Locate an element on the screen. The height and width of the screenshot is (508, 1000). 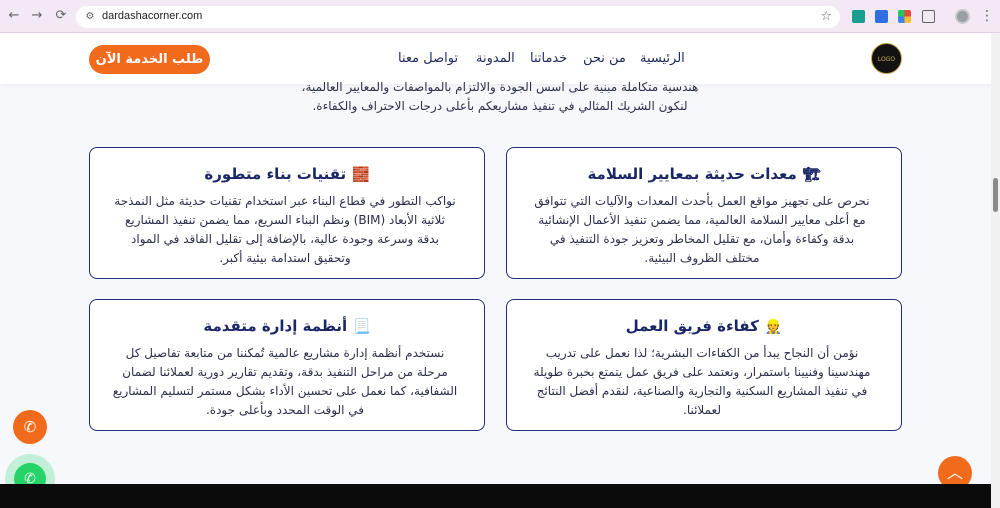
nav-home: الرئيسية is located at coordinates (662, 60).